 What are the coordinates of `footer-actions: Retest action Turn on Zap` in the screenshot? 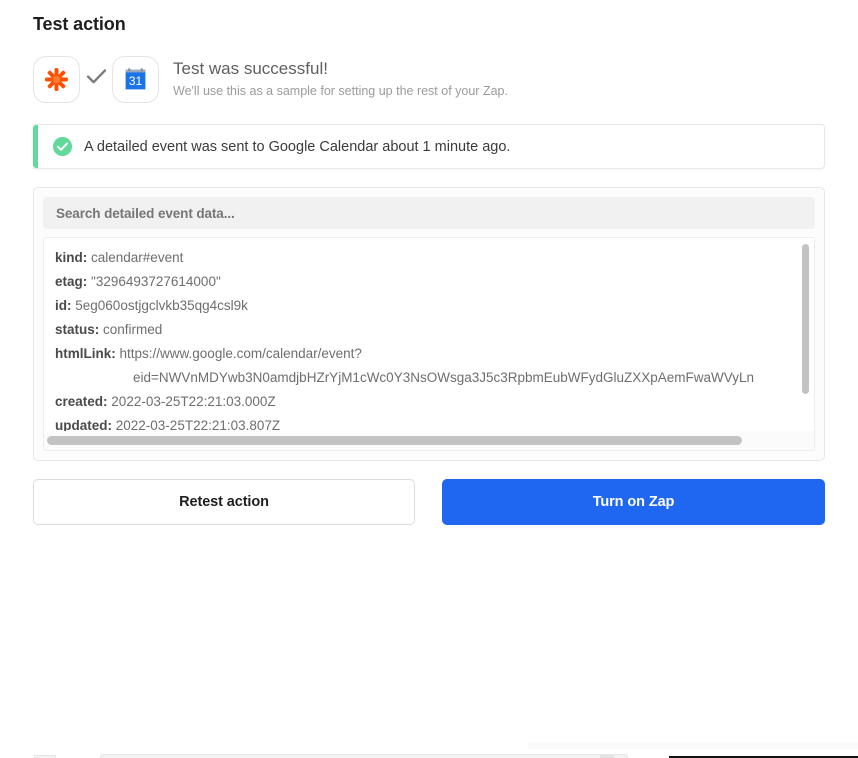 It's located at (429, 502).